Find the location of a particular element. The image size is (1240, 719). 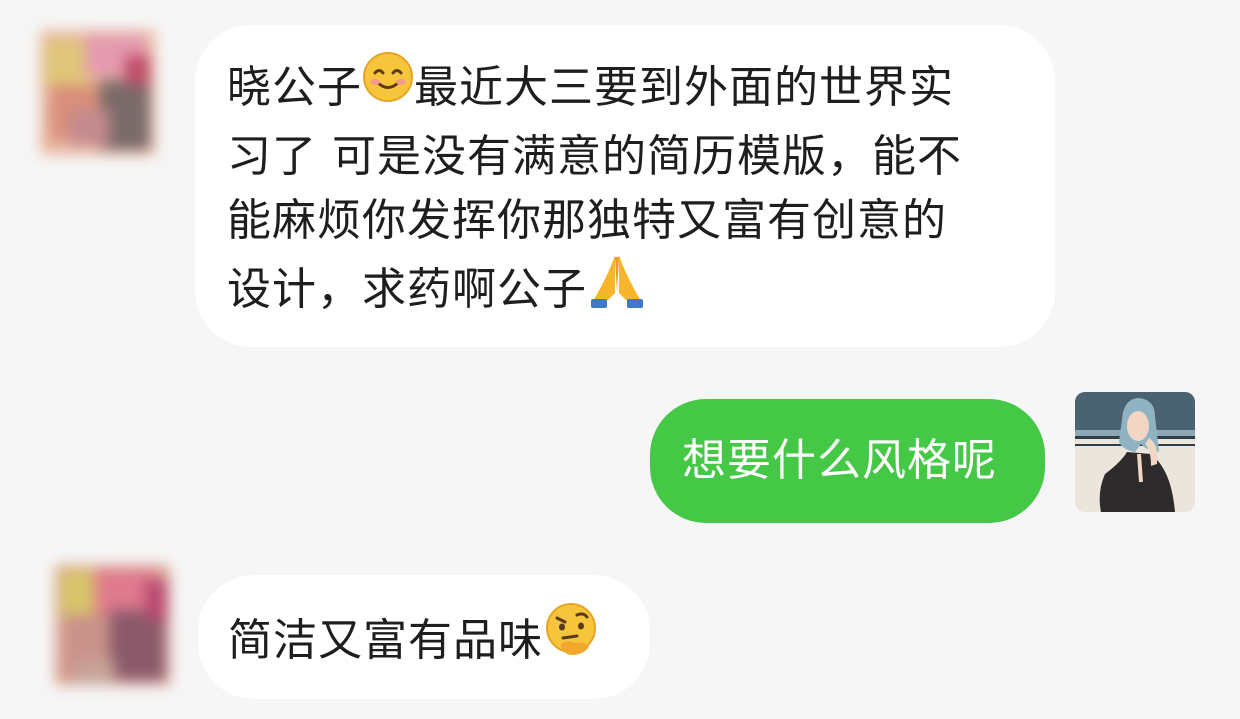

my-avatar is located at coordinates (1135, 452).